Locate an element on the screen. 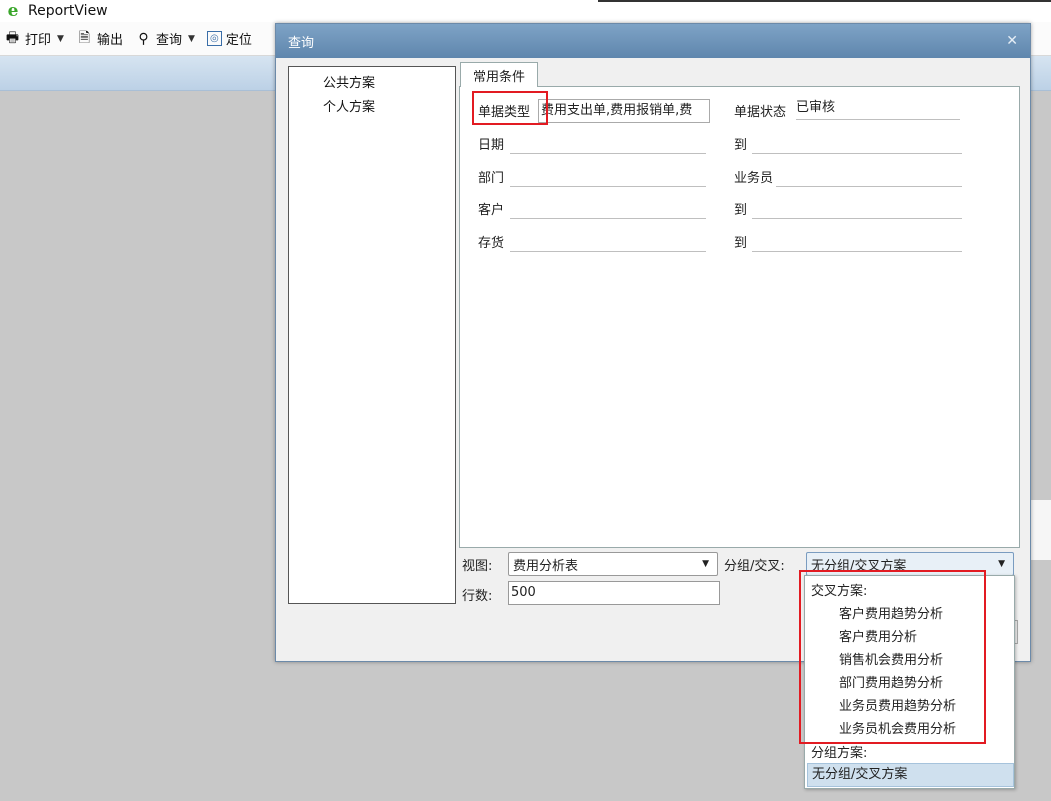  locate-label: 定位 is located at coordinates (238, 40).